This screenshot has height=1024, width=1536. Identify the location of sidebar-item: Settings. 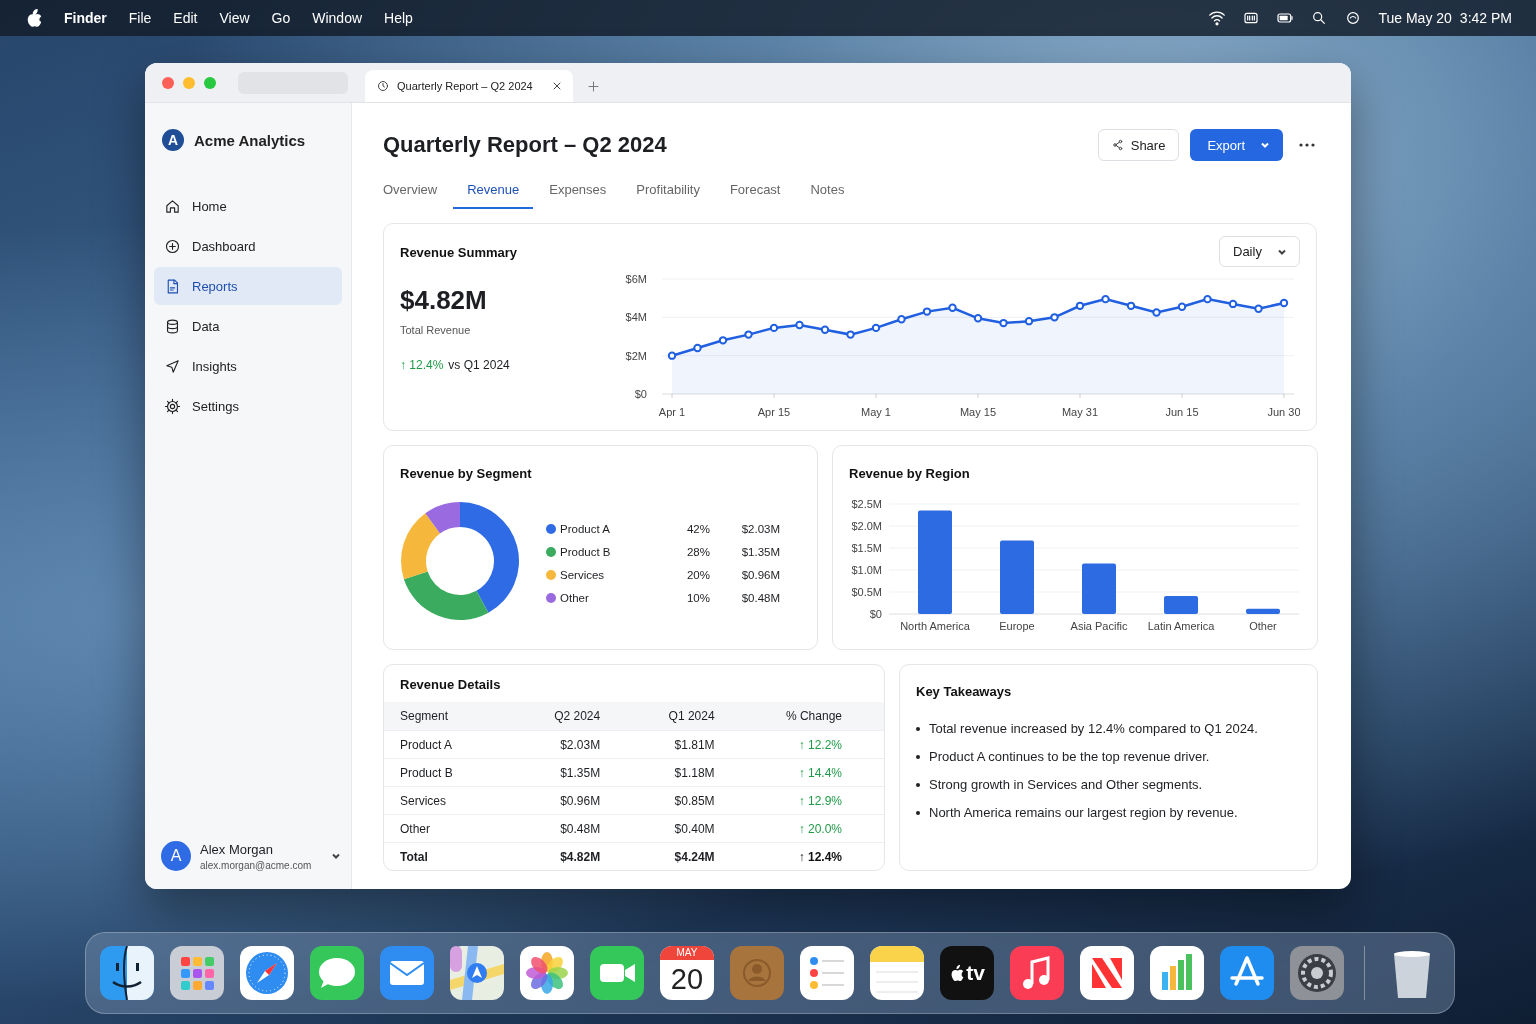
(248, 406).